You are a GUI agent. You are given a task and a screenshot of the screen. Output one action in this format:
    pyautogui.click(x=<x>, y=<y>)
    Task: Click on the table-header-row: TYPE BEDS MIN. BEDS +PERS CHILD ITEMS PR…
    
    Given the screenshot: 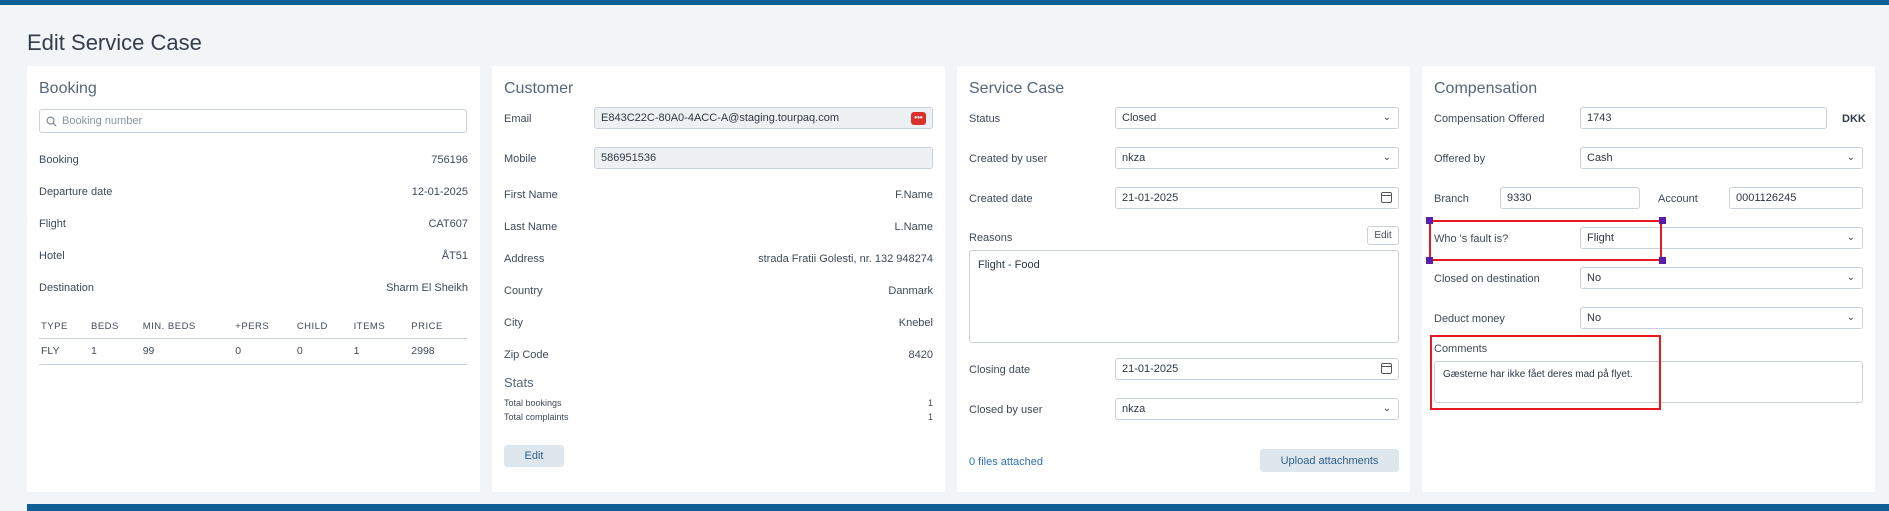 What is the action you would take?
    pyautogui.click(x=253, y=328)
    